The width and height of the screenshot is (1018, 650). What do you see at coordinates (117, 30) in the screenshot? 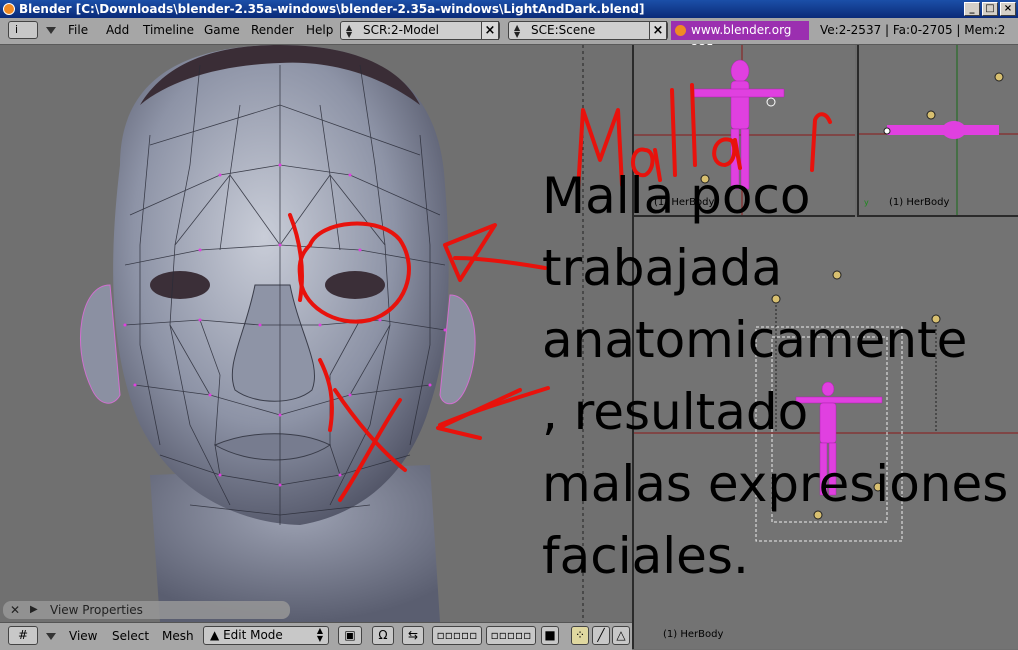
I see `menu-add: Add` at bounding box center [117, 30].